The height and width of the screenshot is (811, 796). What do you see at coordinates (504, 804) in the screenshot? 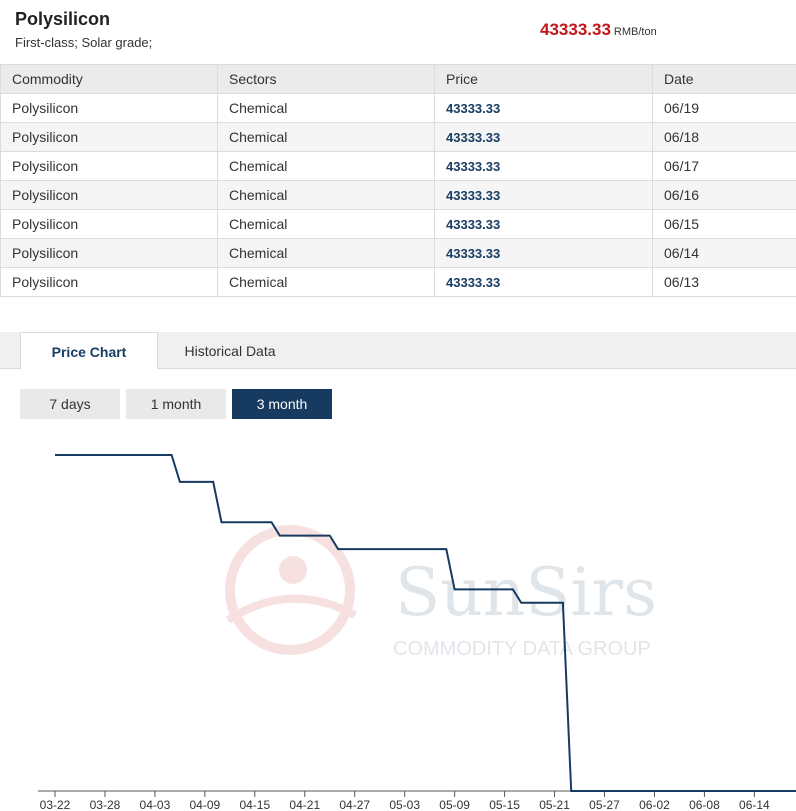
I see `x-tick-label: 05-15` at bounding box center [504, 804].